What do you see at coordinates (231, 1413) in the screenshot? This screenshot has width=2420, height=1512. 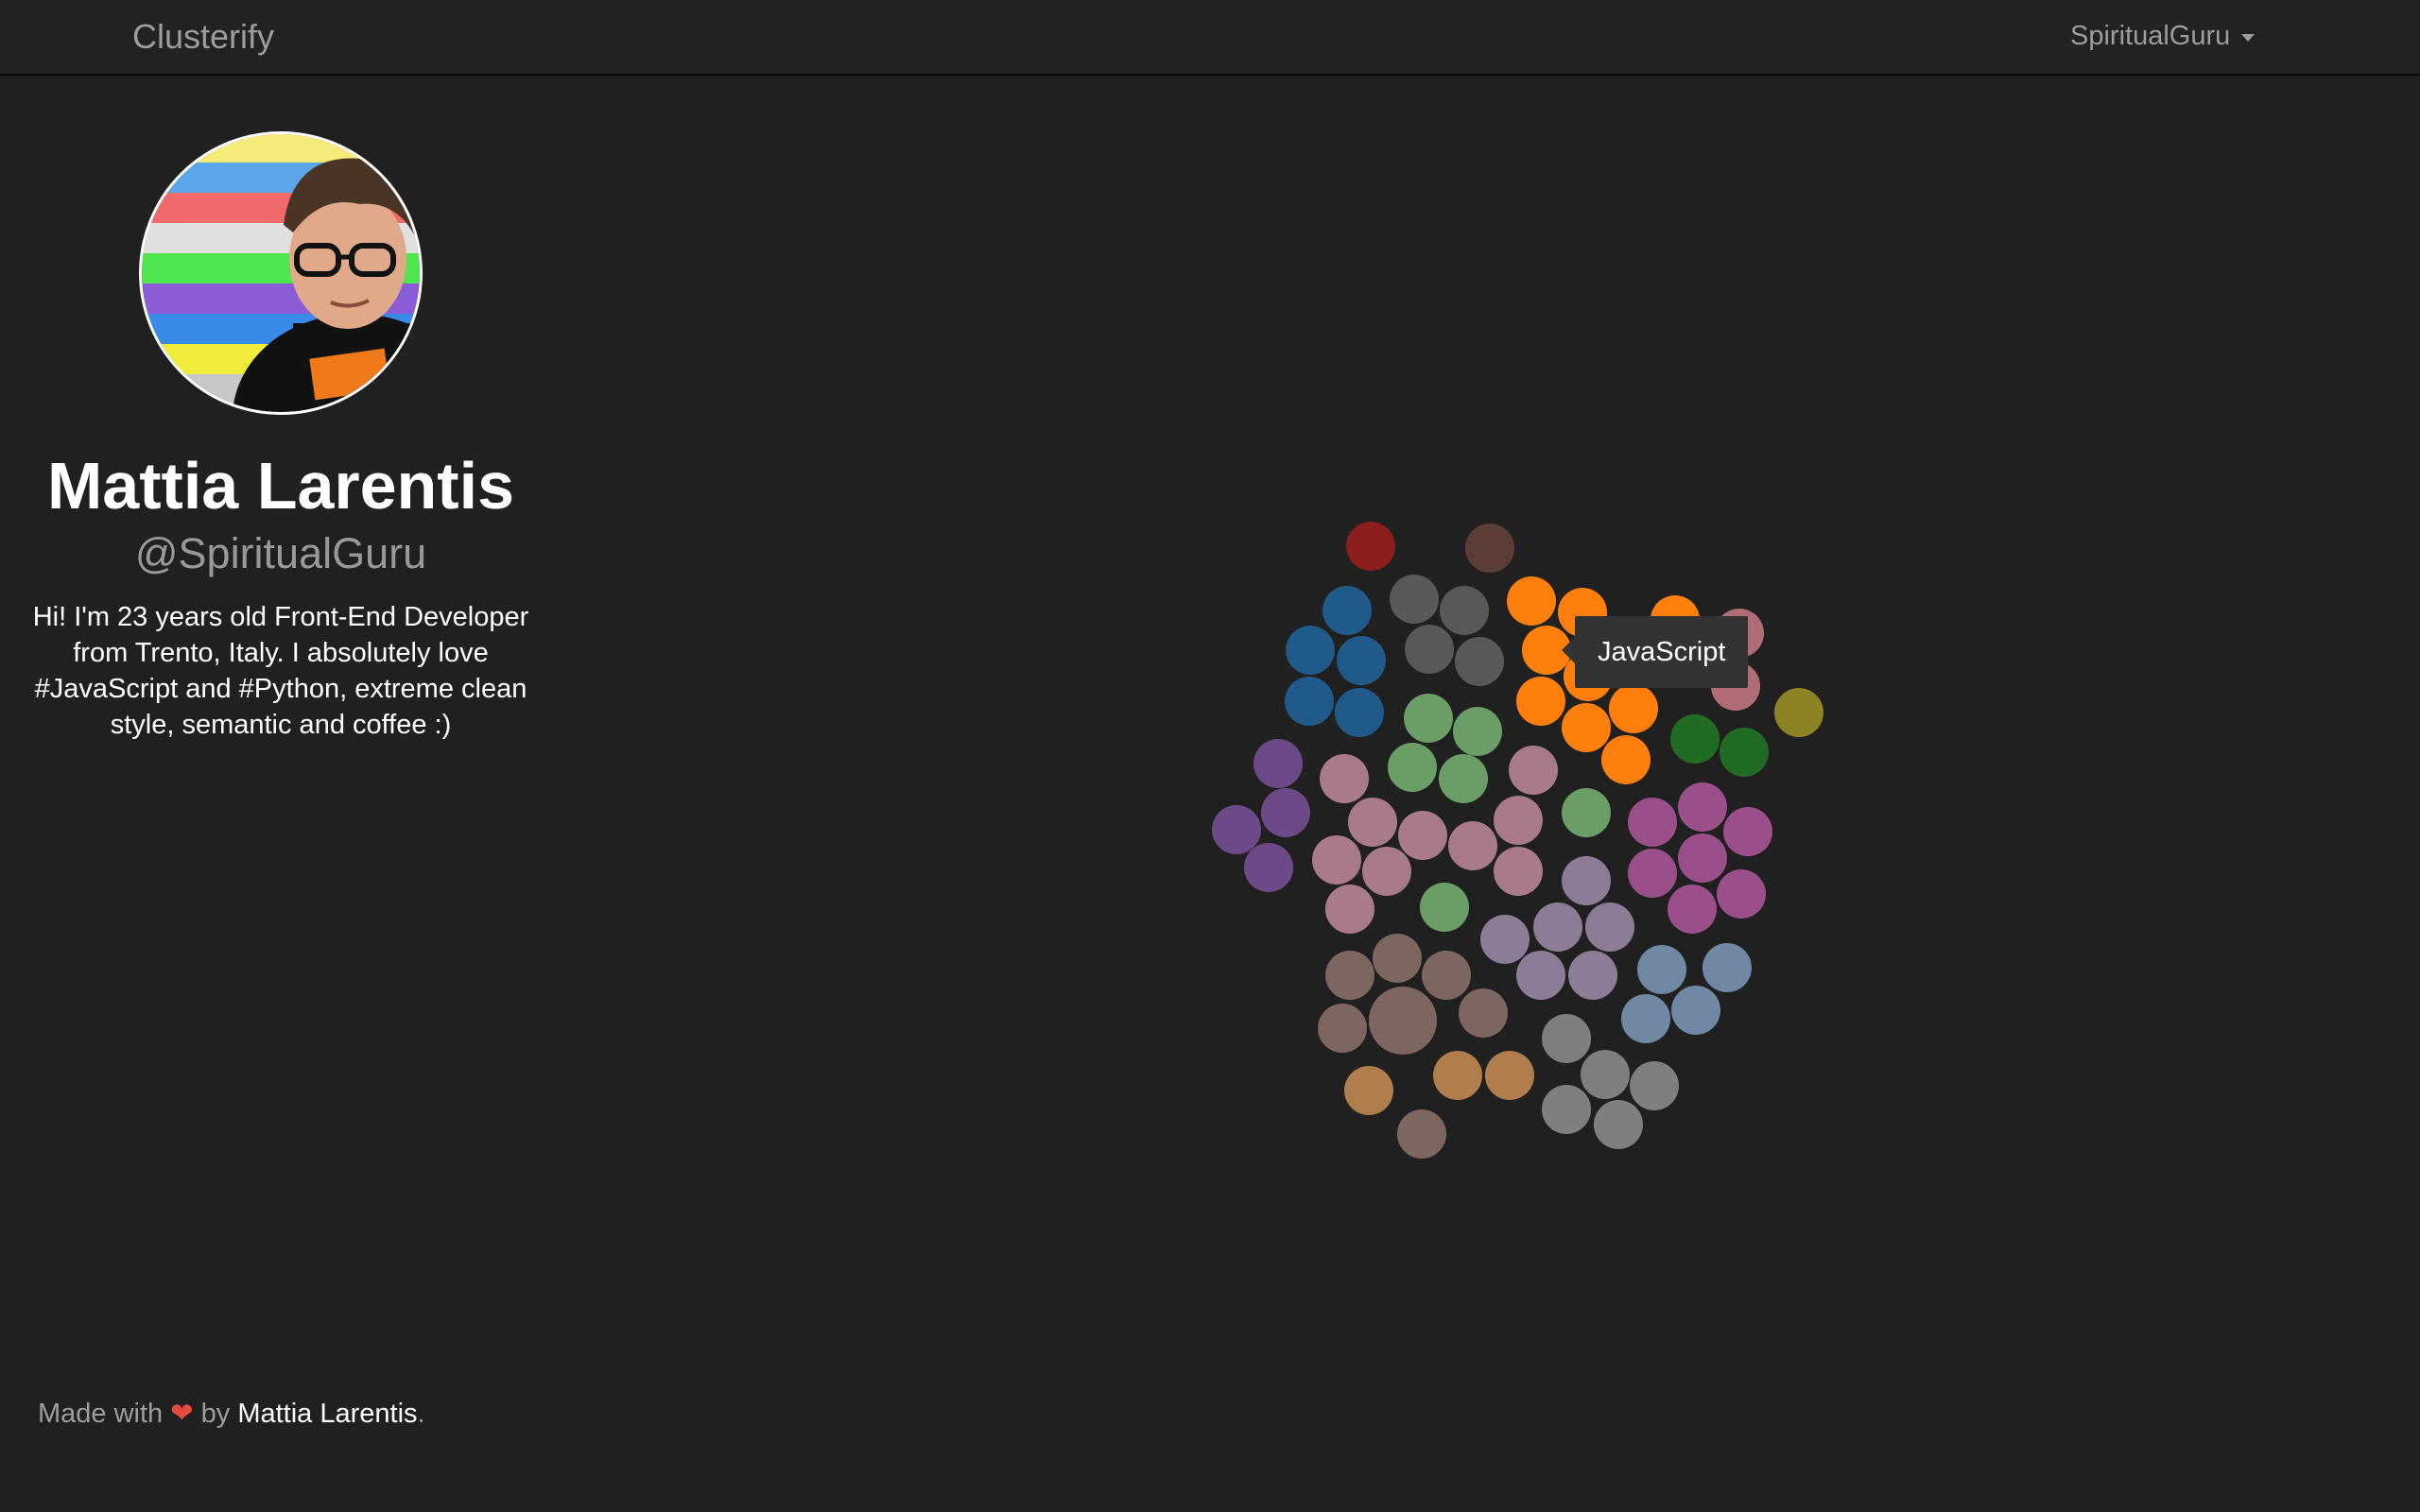 I see `footer: Made with ❤ by Mattia Larentis.` at bounding box center [231, 1413].